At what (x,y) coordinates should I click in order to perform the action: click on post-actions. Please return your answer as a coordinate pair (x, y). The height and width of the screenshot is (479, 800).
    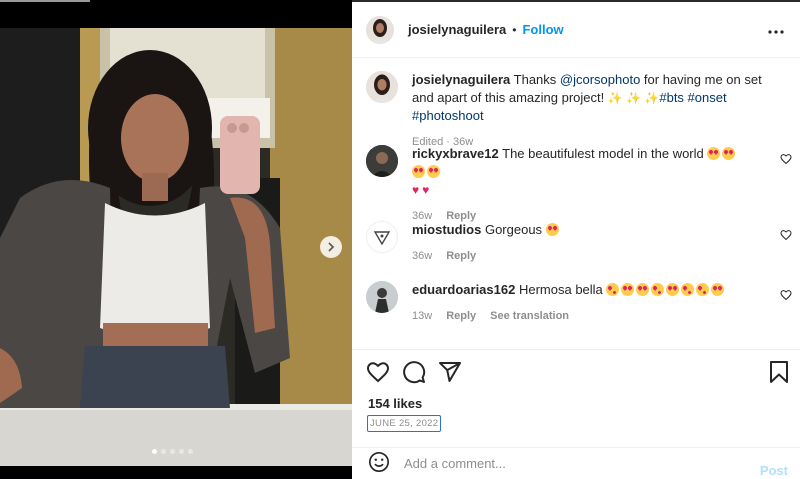
    Looking at the image, I should click on (576, 369).